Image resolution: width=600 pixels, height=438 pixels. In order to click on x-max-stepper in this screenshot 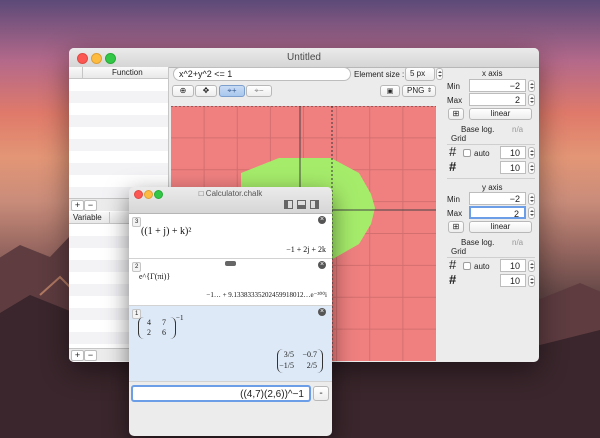, I will do `click(531, 100)`.